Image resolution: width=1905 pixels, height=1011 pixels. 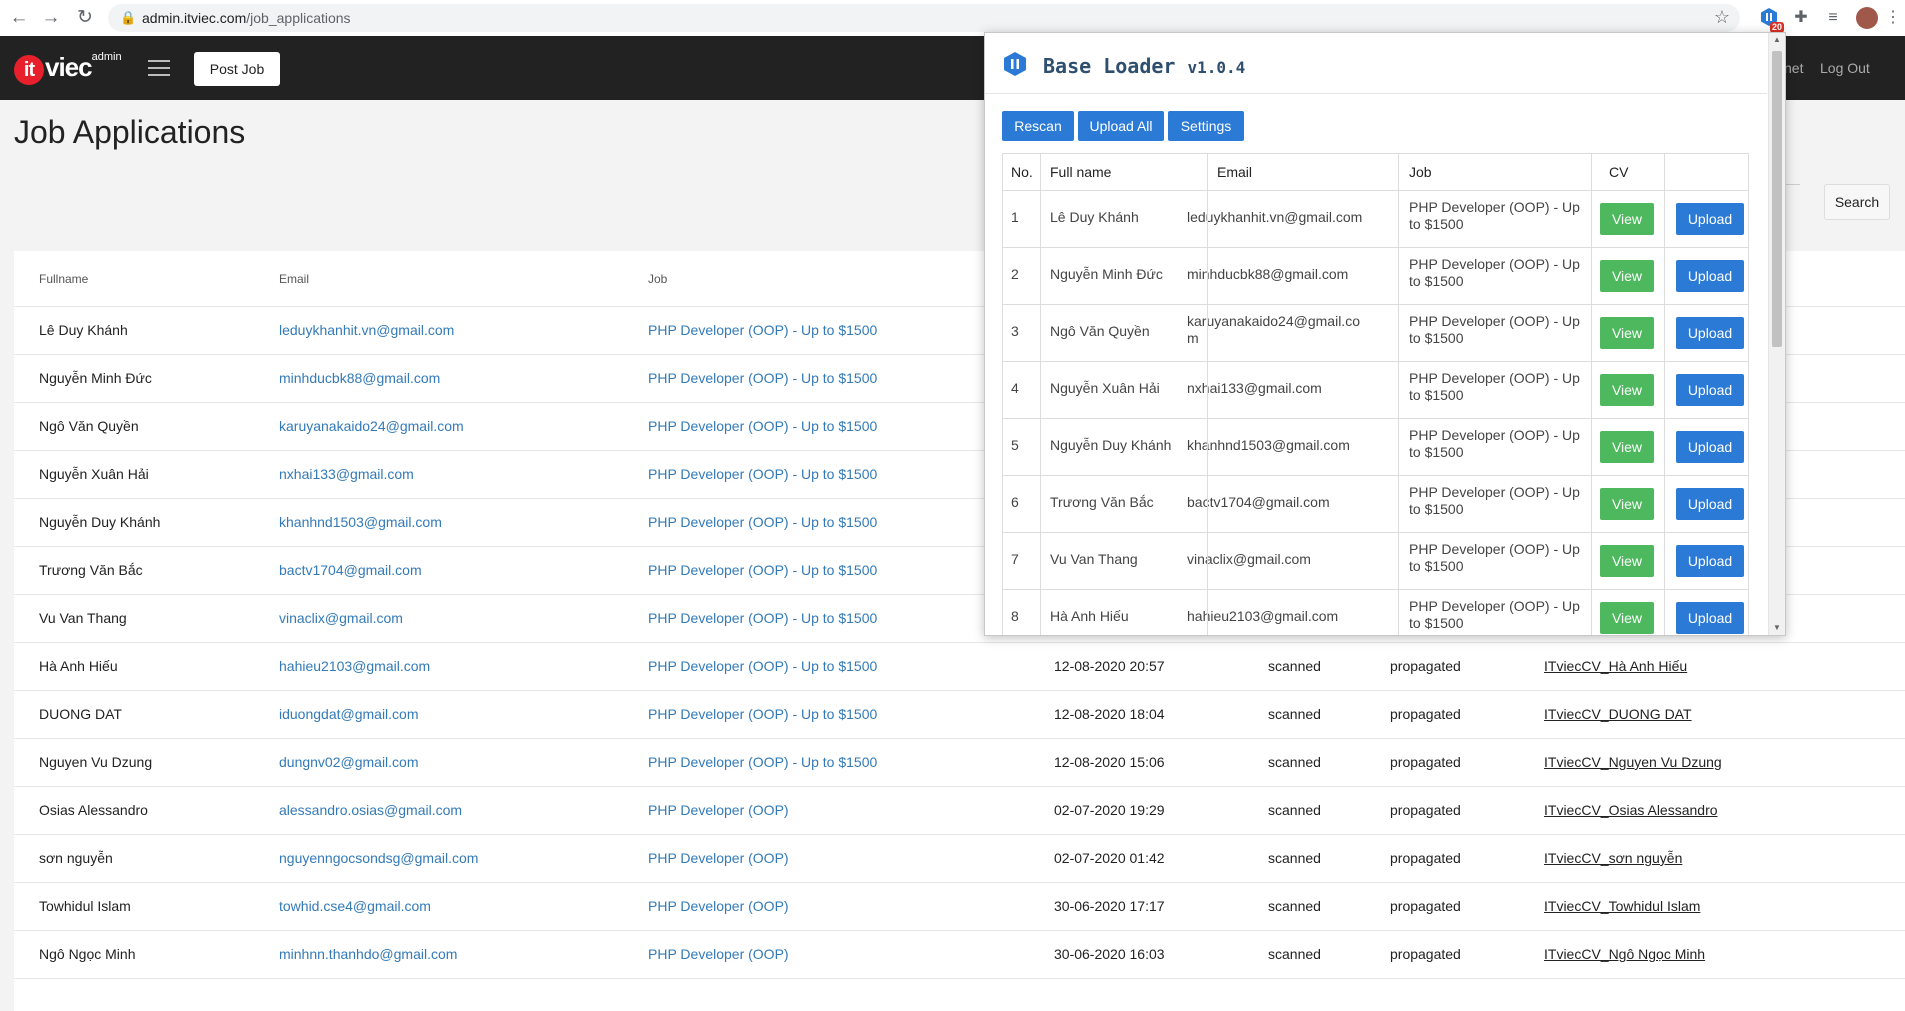 I want to click on cv-link: ITviecCV_Hà Anh Hiếu, so click(x=1615, y=666).